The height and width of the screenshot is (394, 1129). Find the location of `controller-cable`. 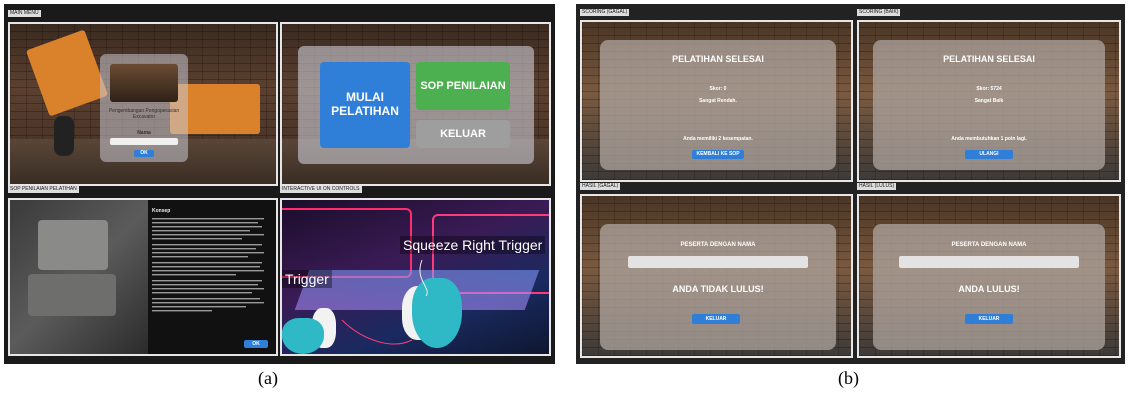

controller-cable is located at coordinates (384, 302).